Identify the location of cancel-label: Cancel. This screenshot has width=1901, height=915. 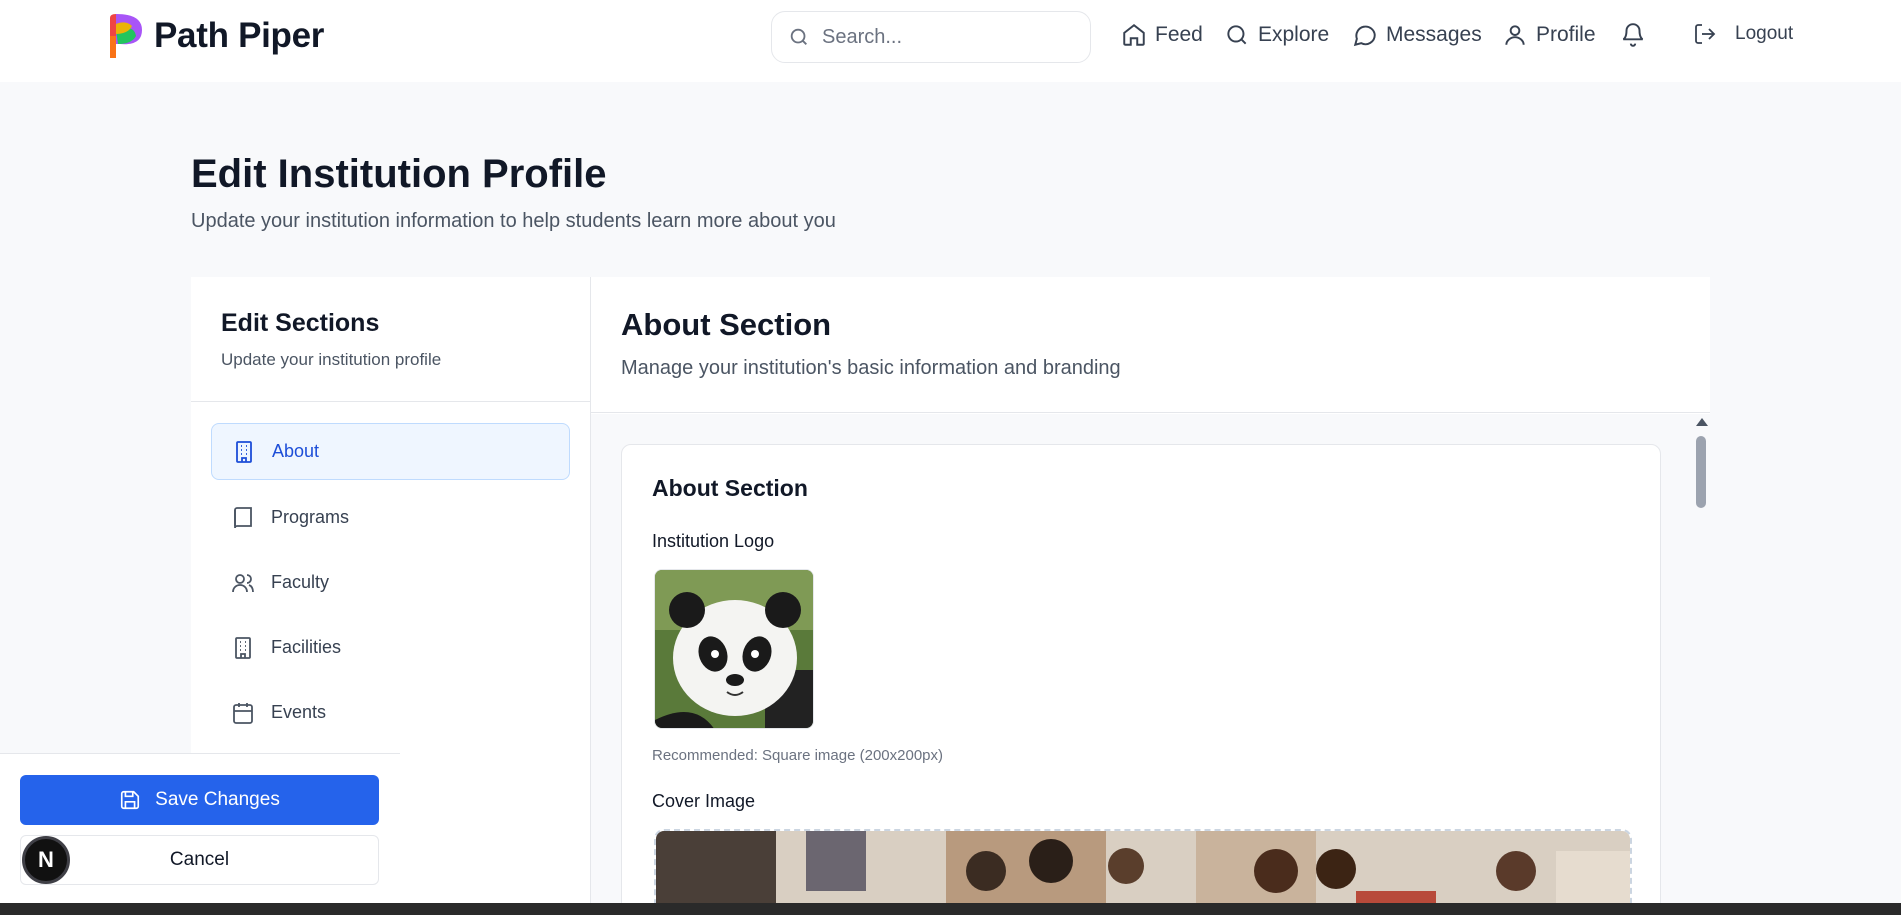
(199, 859).